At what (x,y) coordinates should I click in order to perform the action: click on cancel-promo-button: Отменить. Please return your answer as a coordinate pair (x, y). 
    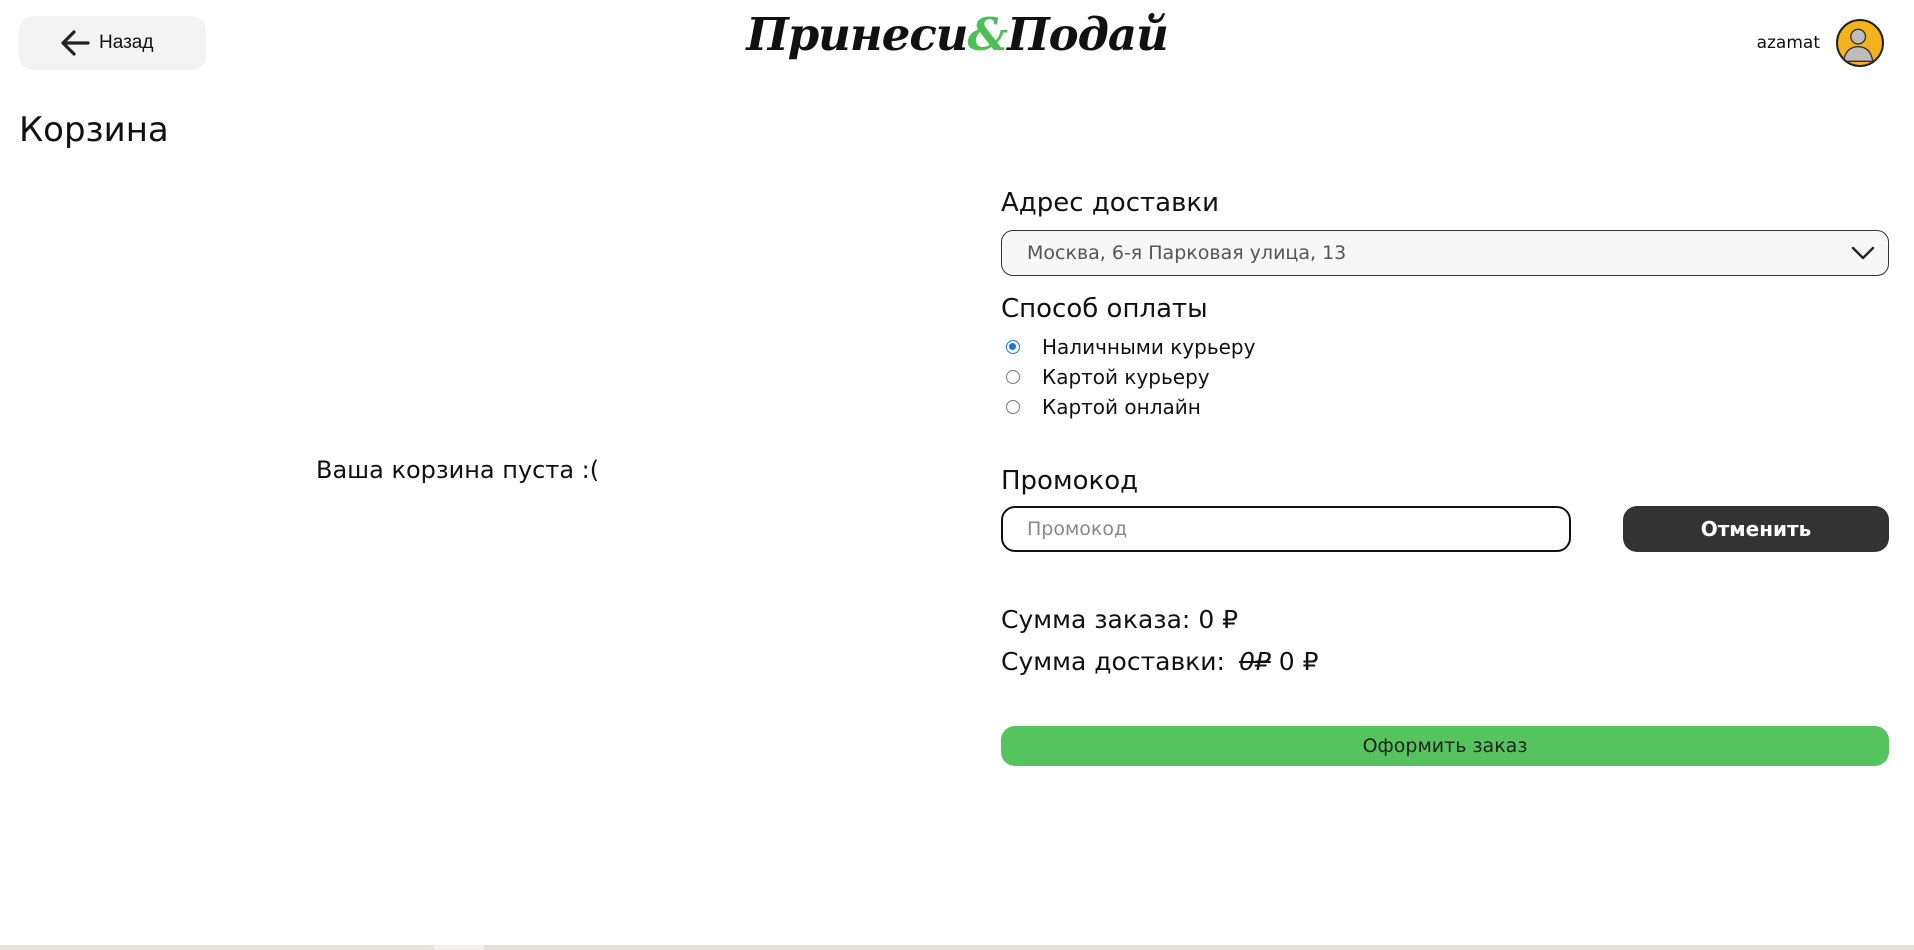
    Looking at the image, I should click on (1756, 529).